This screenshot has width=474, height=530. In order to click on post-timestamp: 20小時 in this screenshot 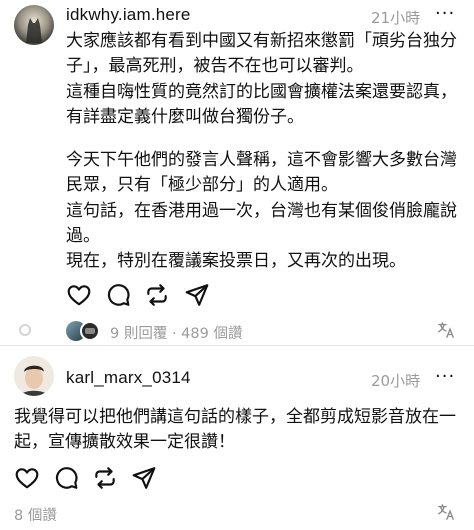, I will do `click(396, 381)`.